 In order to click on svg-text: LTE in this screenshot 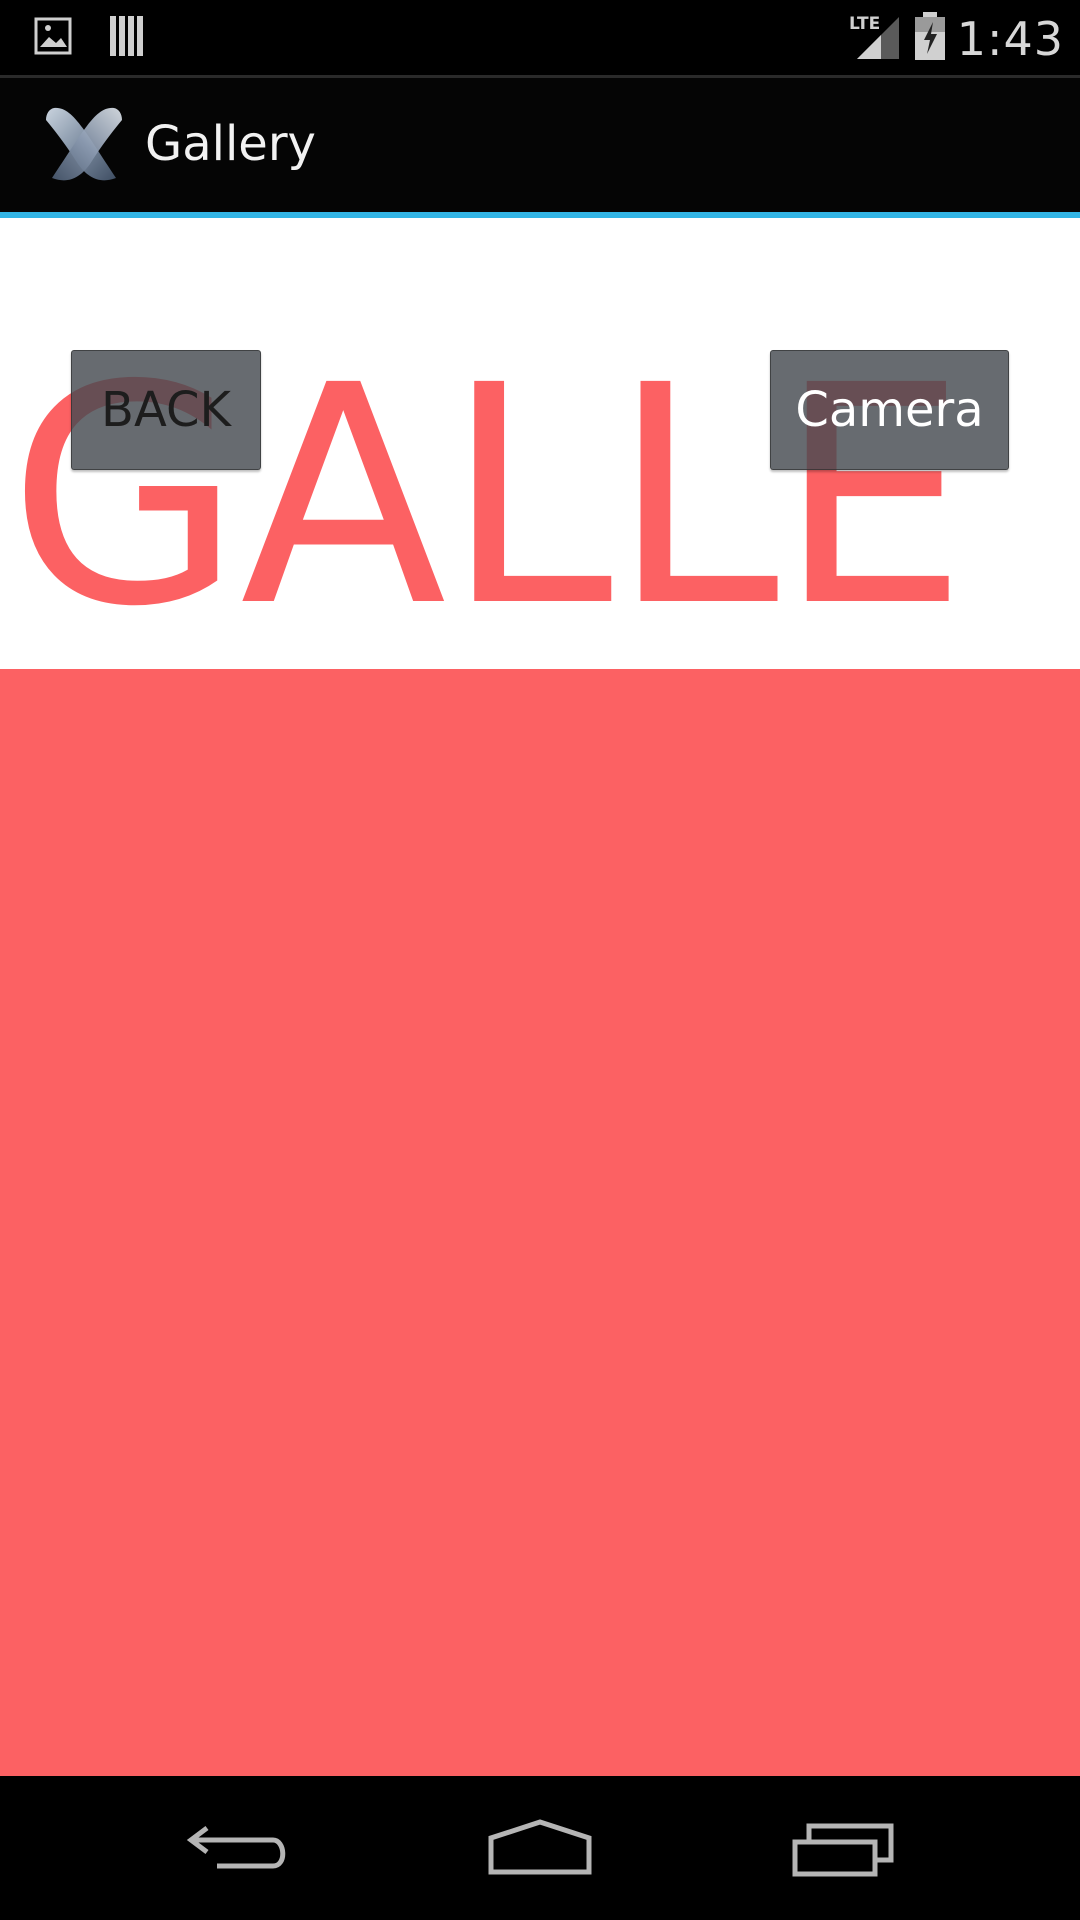, I will do `click(864, 24)`.